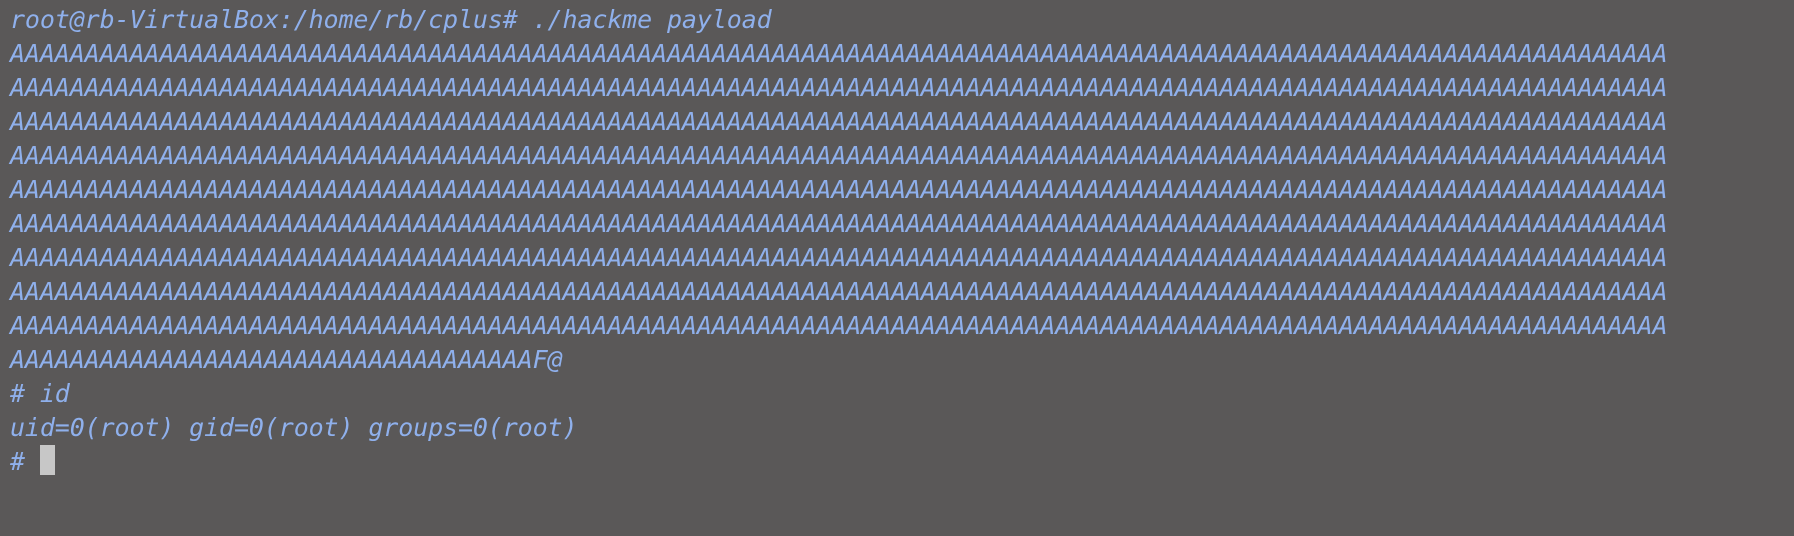 Image resolution: width=1794 pixels, height=536 pixels. I want to click on output-line: uid=0(root) gid=0(root) groups=0(root), so click(294, 427).